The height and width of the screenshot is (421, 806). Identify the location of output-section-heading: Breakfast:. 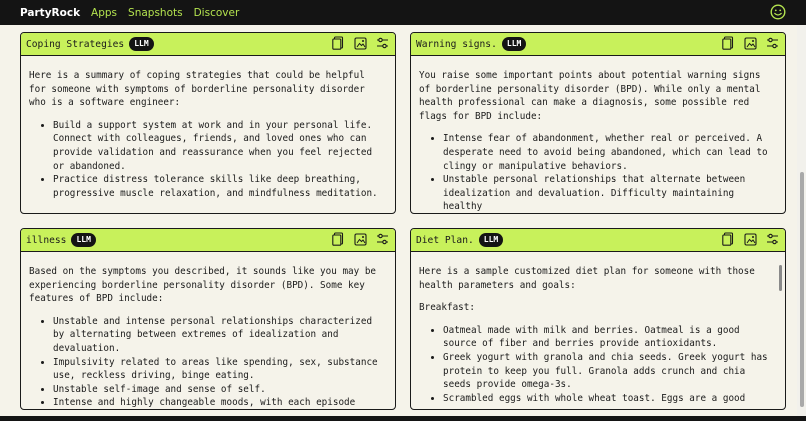
(447, 308).